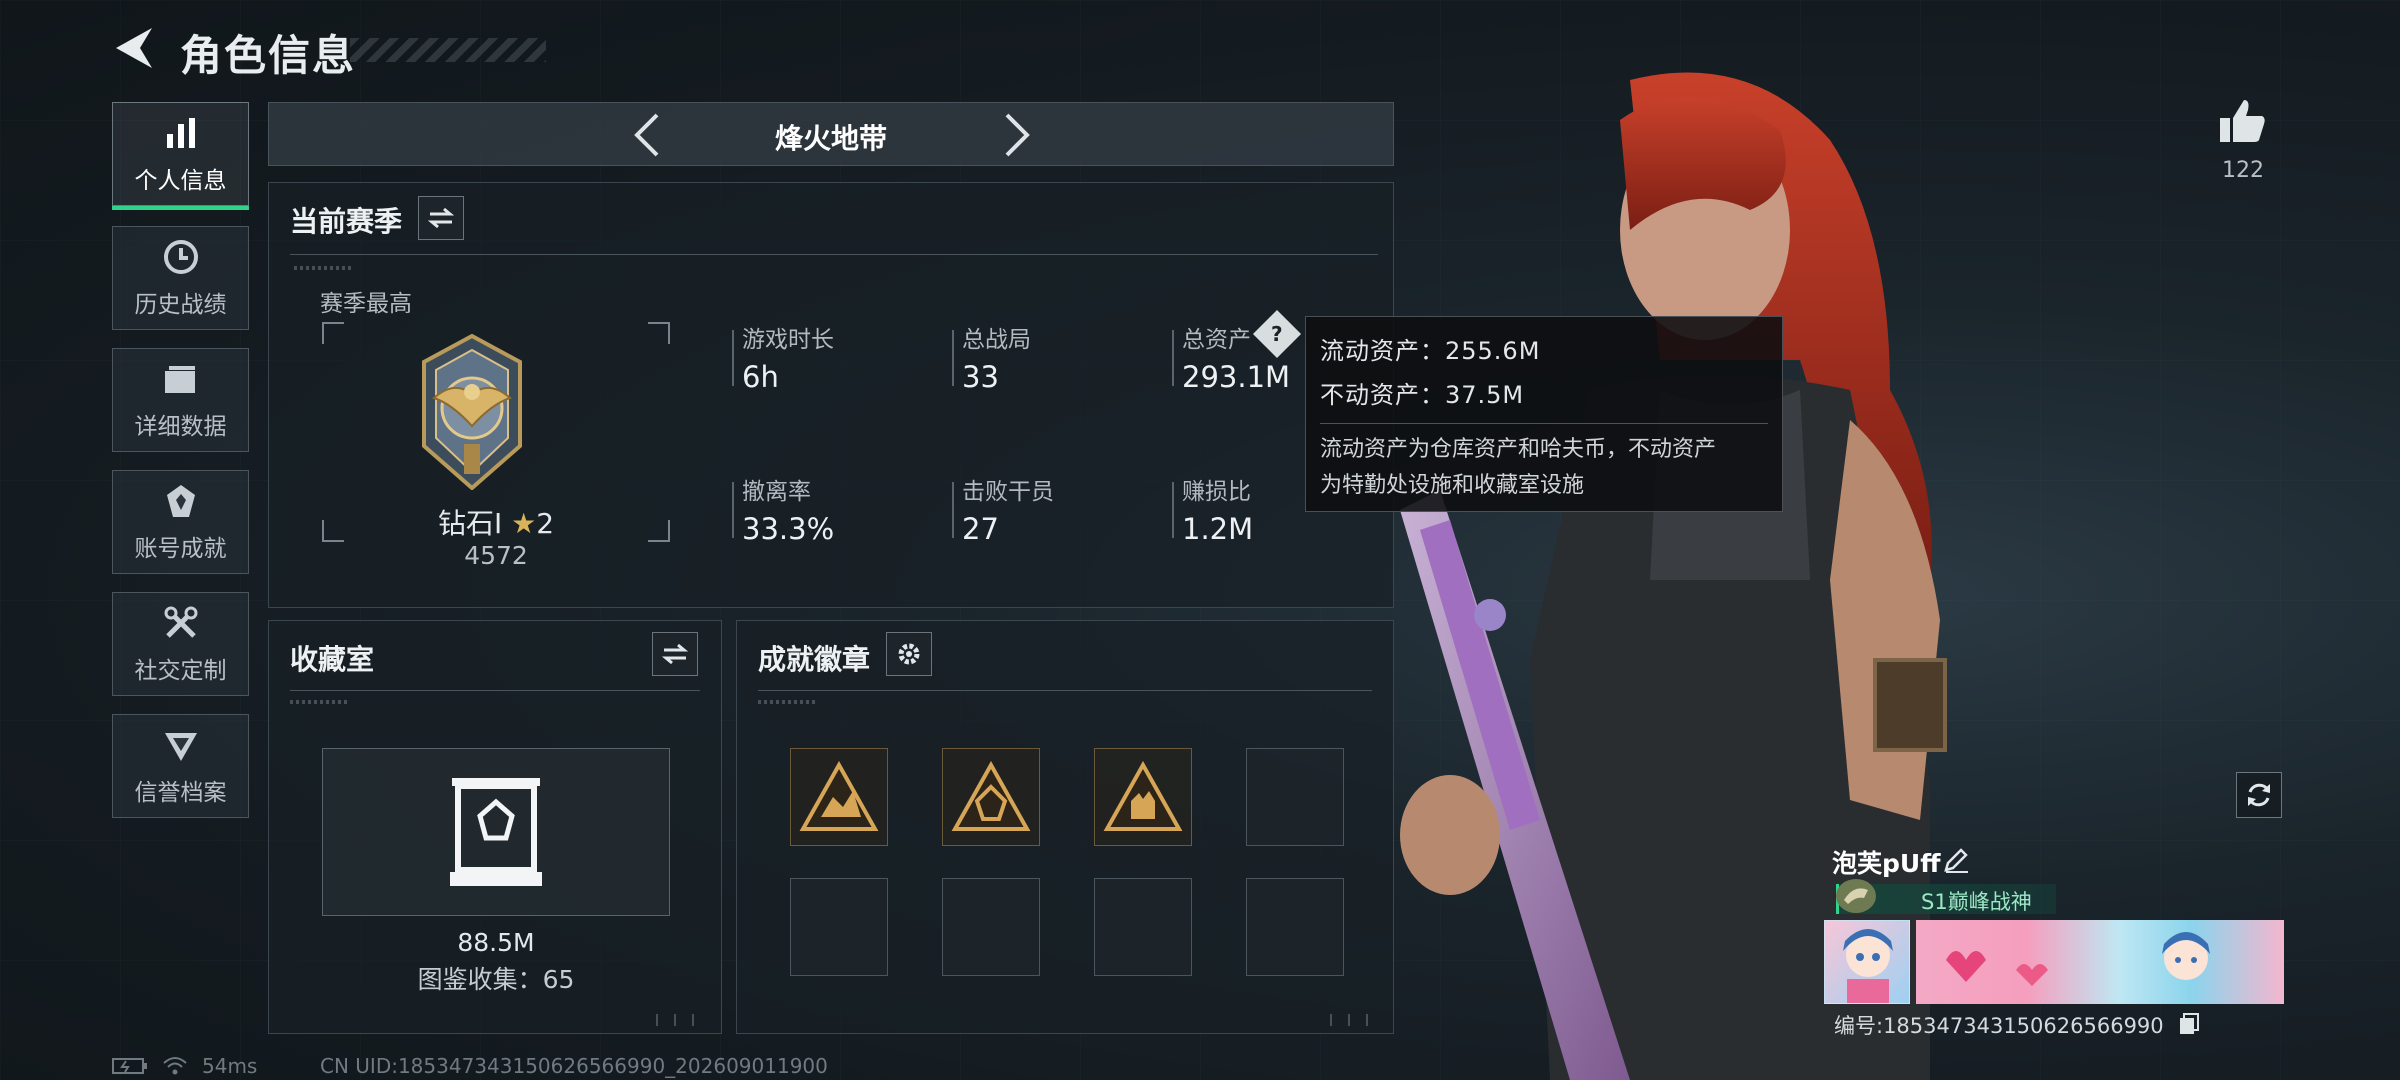  I want to click on achievement-icon, so click(181, 501).